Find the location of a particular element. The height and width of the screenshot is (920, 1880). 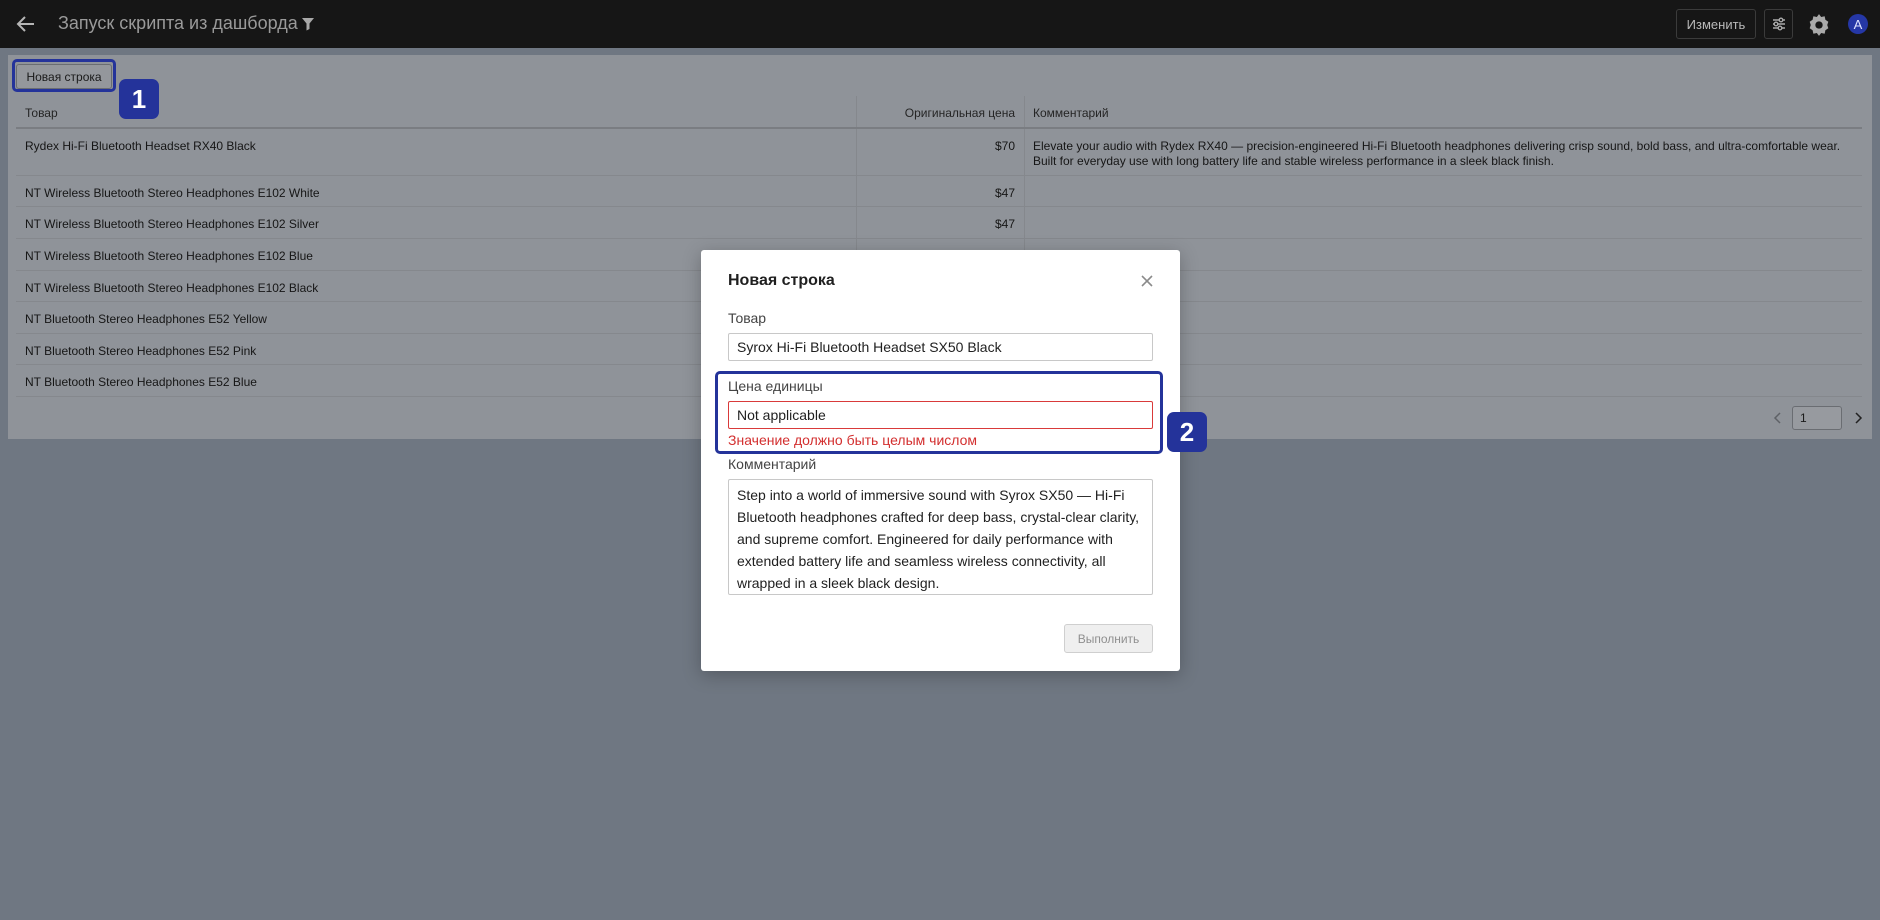

top-bar: Запуск скрипта из дашборда Изменить A is located at coordinates (940, 24).